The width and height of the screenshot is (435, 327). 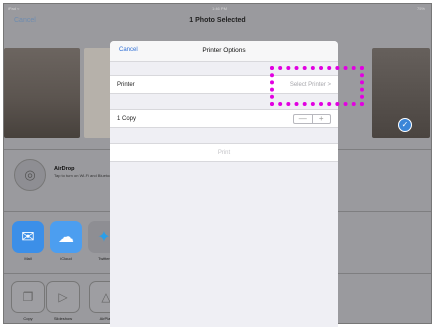 What do you see at coordinates (66, 237) in the screenshot?
I see `cloud-icon: ☁` at bounding box center [66, 237].